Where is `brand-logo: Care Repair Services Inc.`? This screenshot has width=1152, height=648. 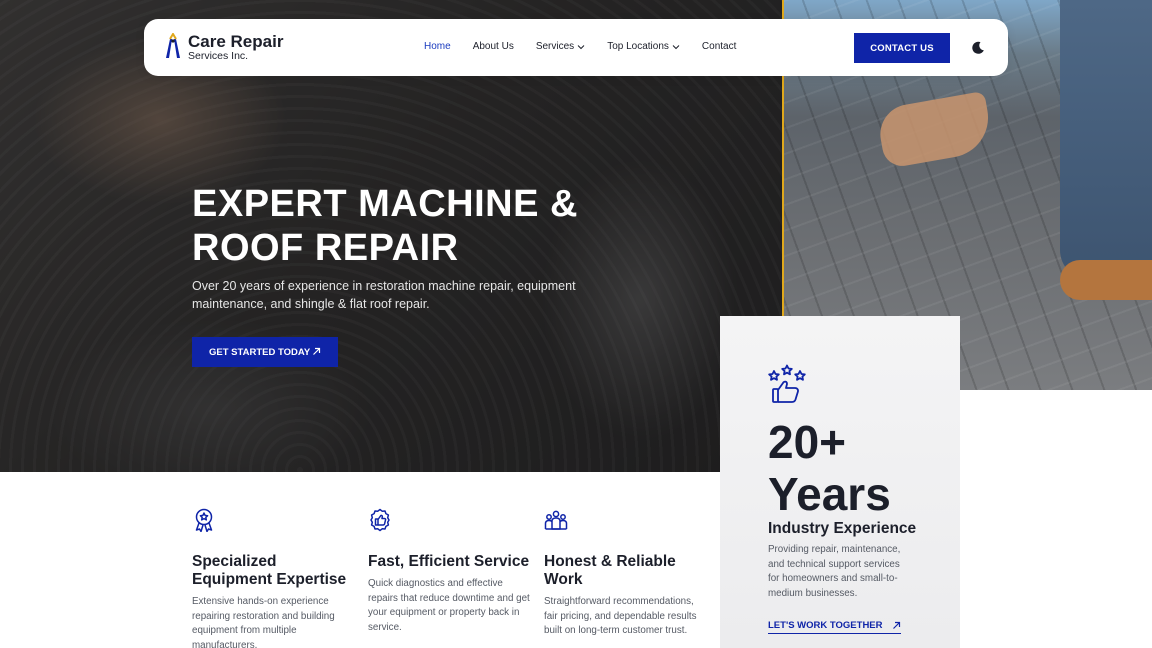 brand-logo: Care Repair Services Inc. is located at coordinates (222, 47).